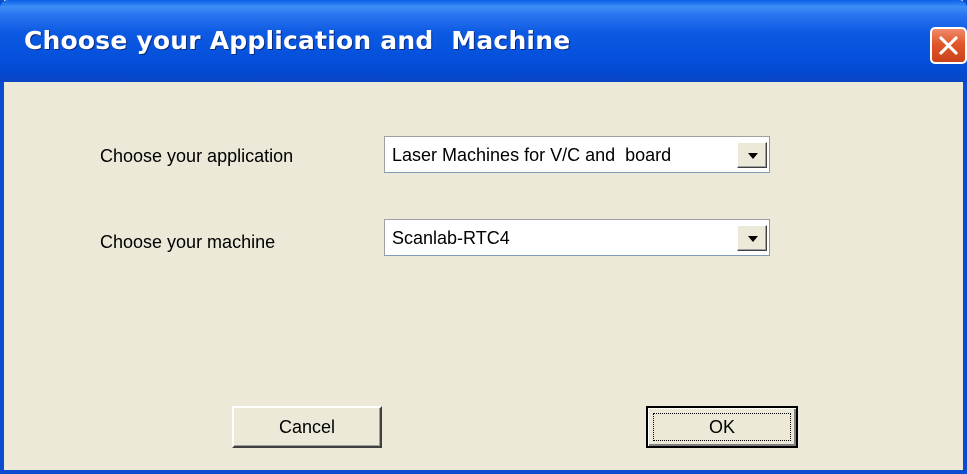 The height and width of the screenshot is (474, 967). I want to click on cancel-button-label: Cancel, so click(307, 427).